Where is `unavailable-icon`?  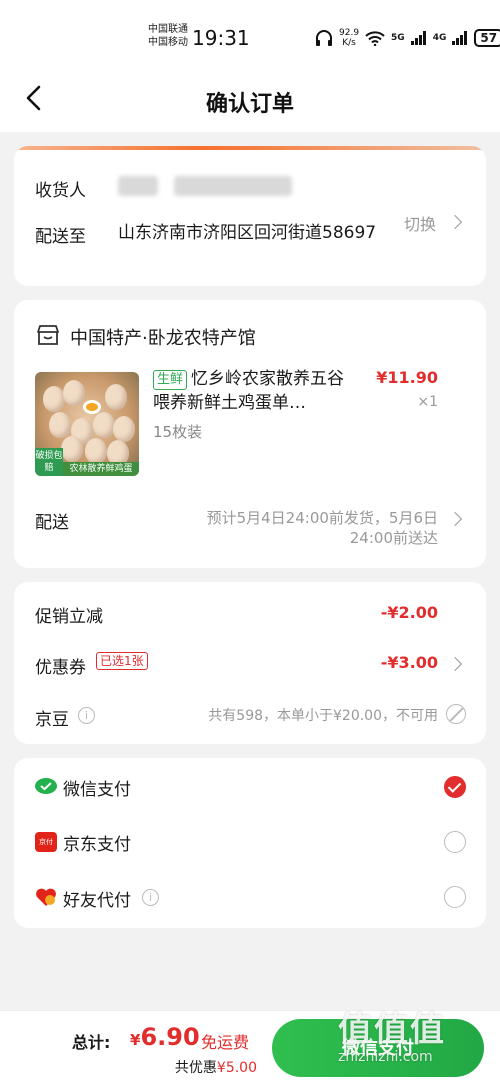
unavailable-icon is located at coordinates (456, 714).